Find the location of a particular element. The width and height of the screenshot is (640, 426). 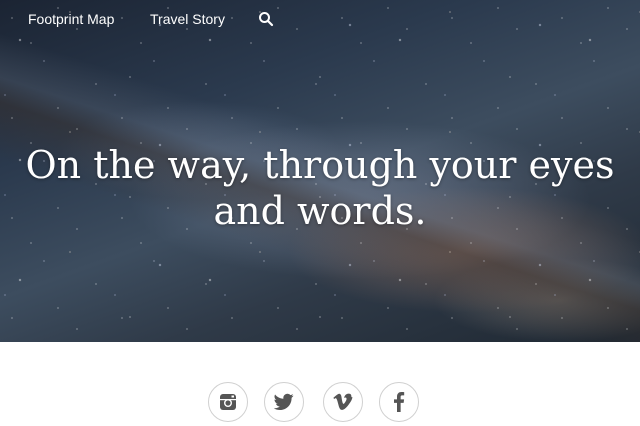

twitter-icon is located at coordinates (284, 401).